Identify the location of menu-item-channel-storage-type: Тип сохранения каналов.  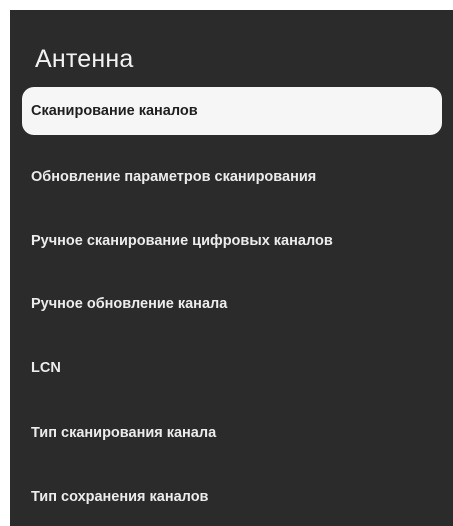
(232, 497).